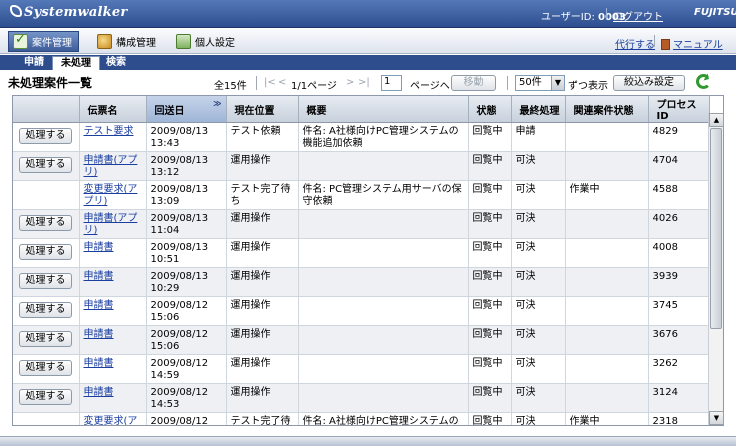  Describe the element at coordinates (635, 43) in the screenshot. I see `proxy-link: 代行する` at that location.